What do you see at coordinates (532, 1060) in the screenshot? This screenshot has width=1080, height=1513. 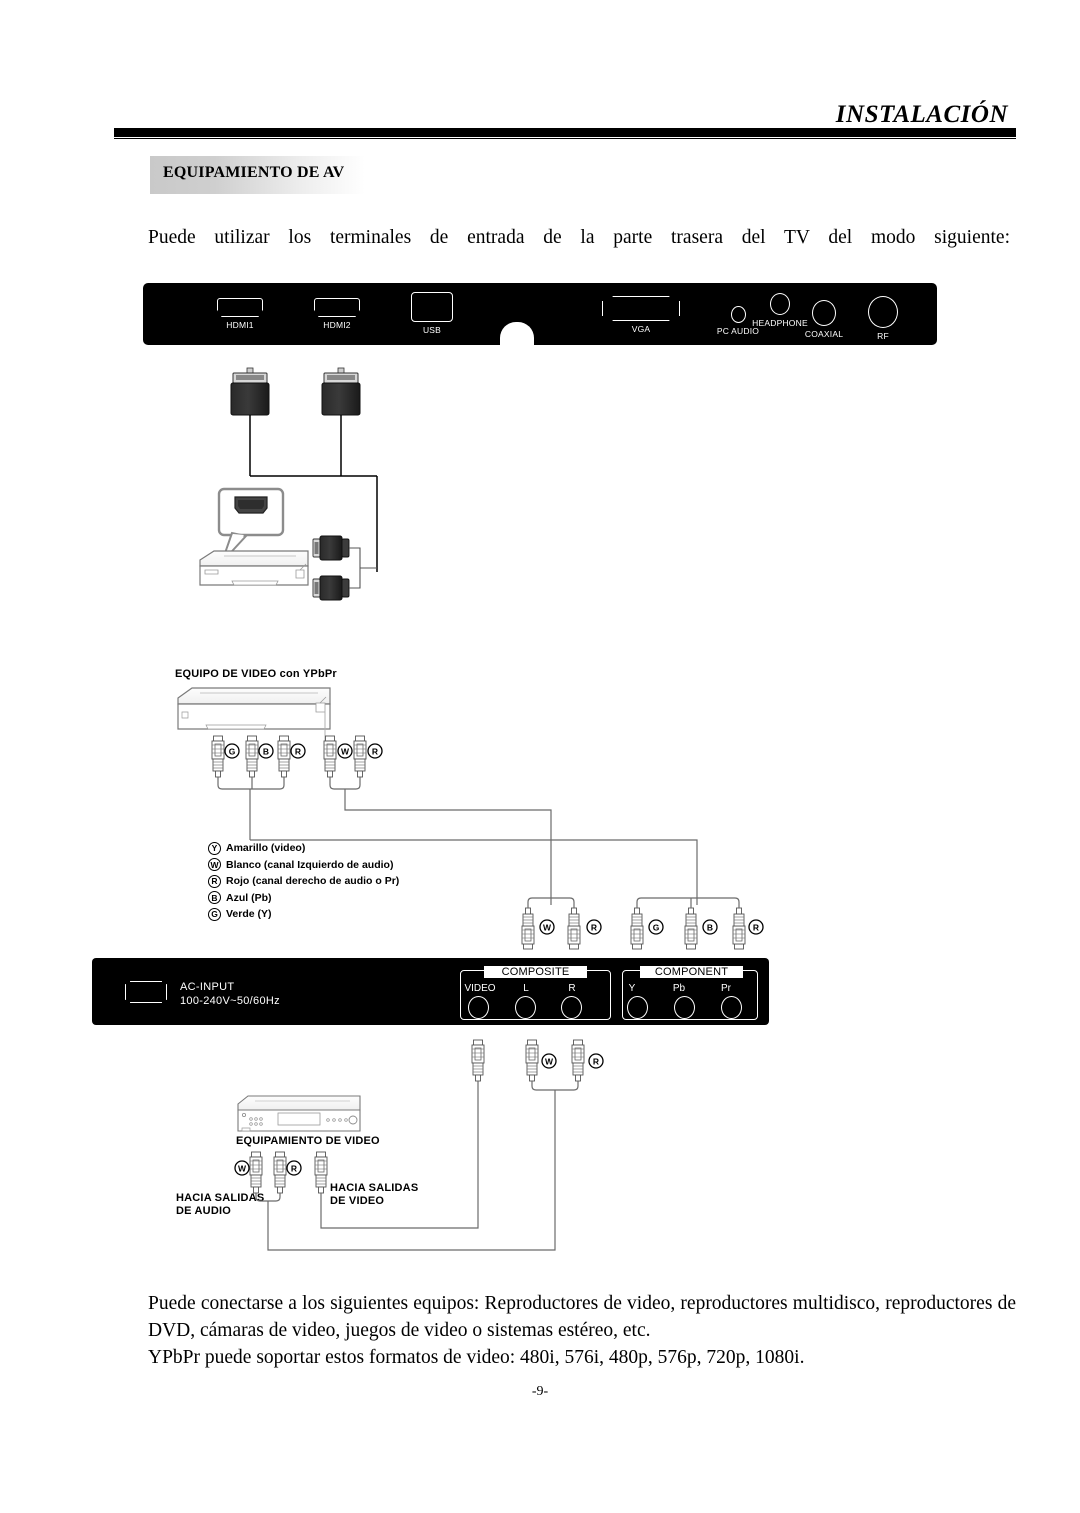 I see `composite-audio-plug-w` at bounding box center [532, 1060].